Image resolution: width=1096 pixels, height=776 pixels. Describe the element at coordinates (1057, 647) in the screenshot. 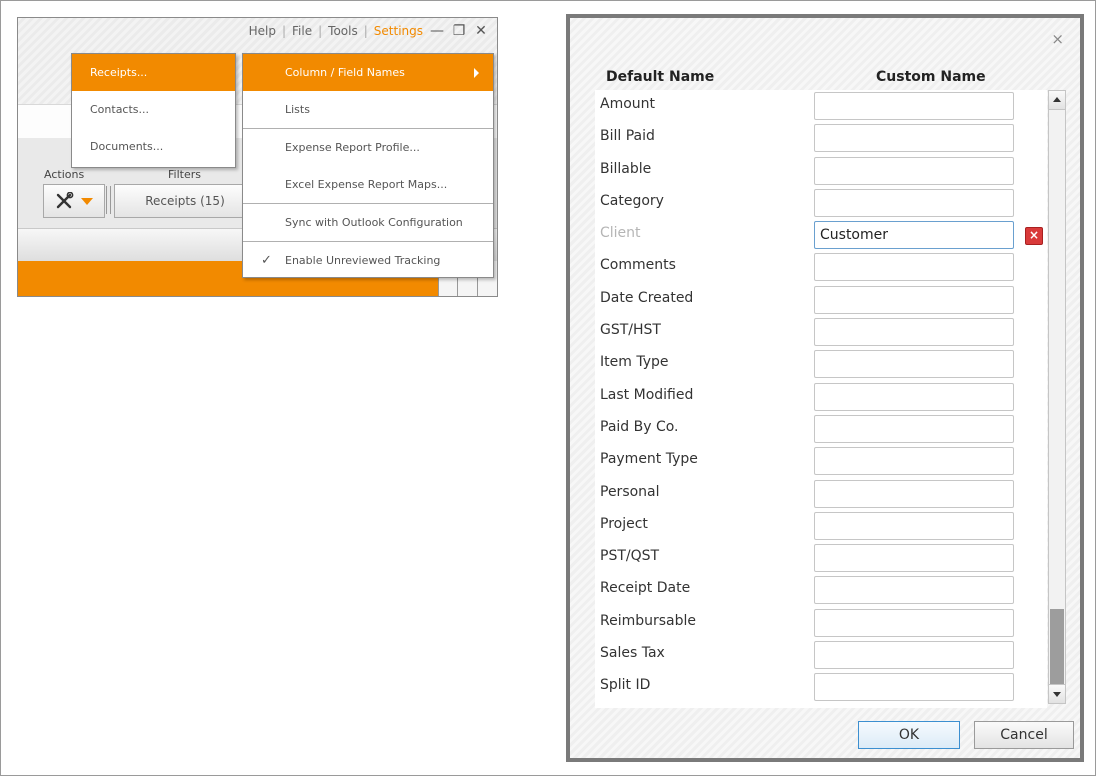

I see `scroll-thumb` at that location.